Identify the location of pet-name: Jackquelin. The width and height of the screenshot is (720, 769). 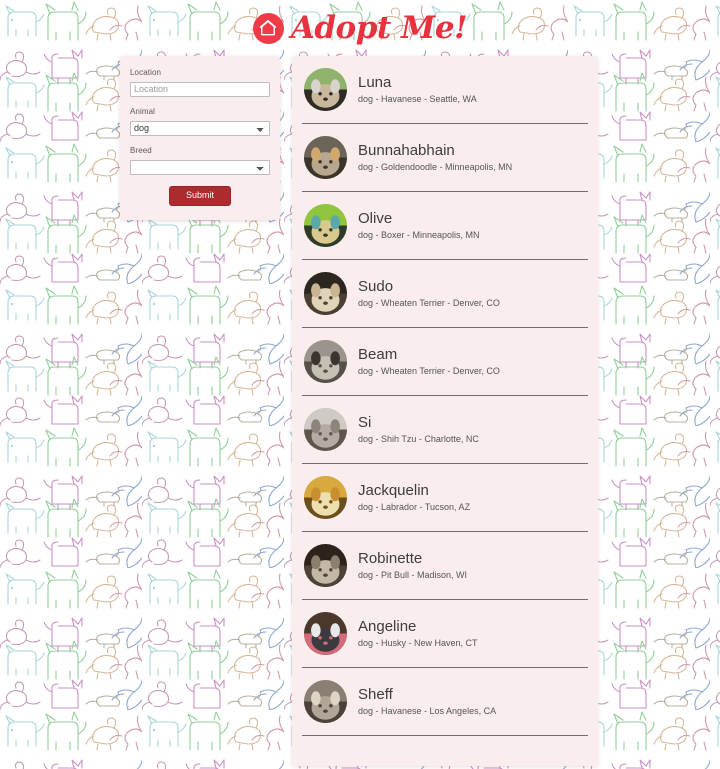
(393, 491).